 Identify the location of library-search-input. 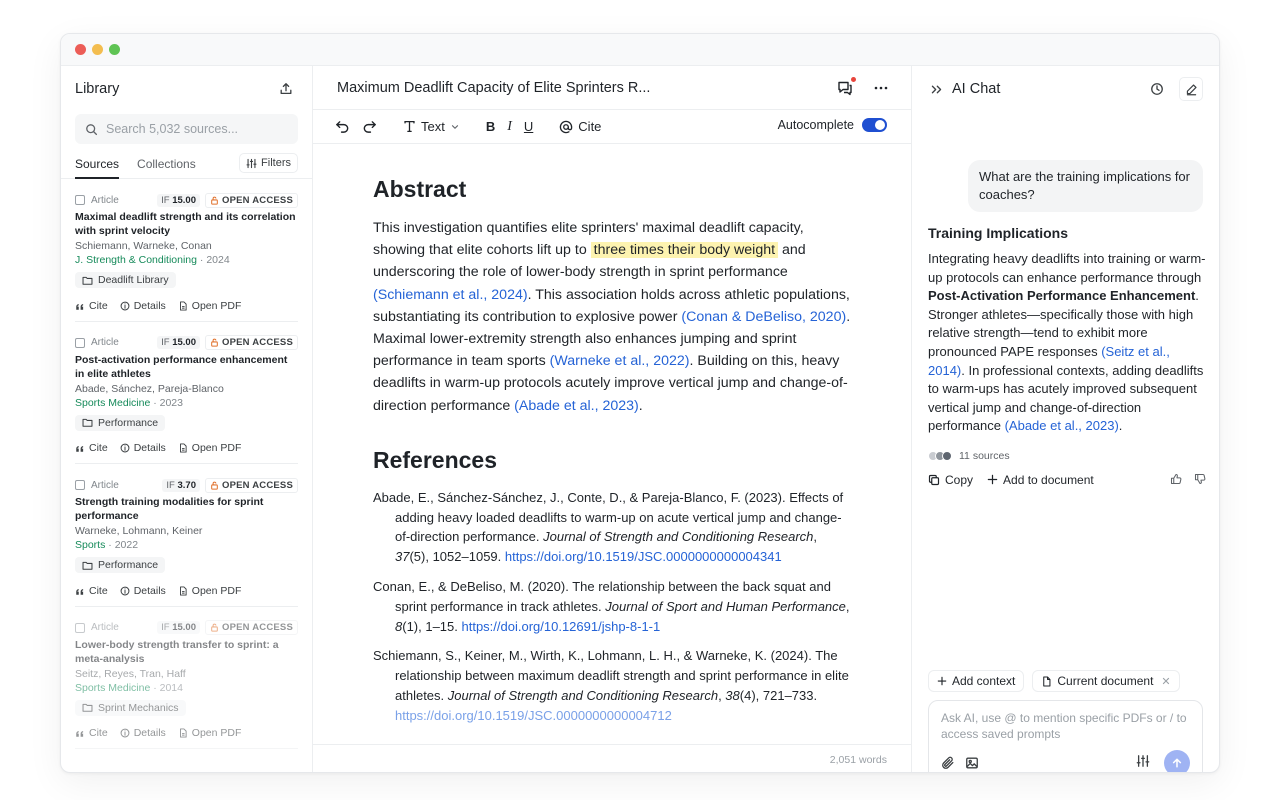
(196, 129).